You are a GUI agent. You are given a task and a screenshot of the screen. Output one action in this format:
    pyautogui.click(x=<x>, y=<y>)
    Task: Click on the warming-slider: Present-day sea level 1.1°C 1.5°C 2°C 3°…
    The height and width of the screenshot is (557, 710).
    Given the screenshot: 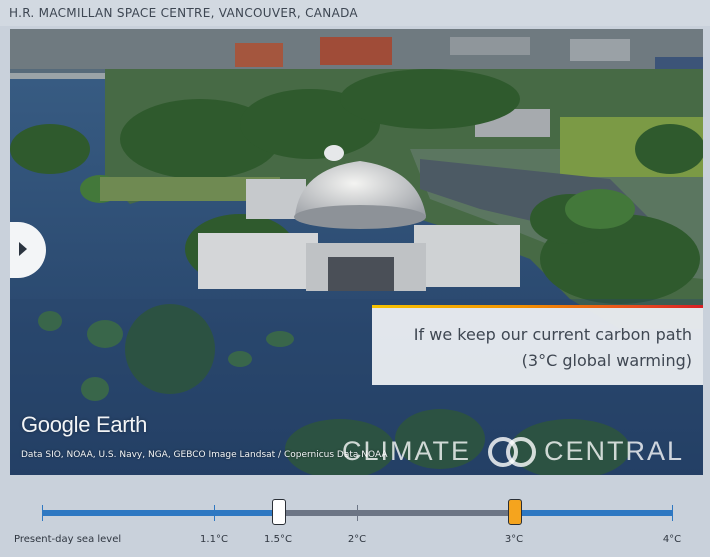 What is the action you would take?
    pyautogui.click(x=355, y=516)
    